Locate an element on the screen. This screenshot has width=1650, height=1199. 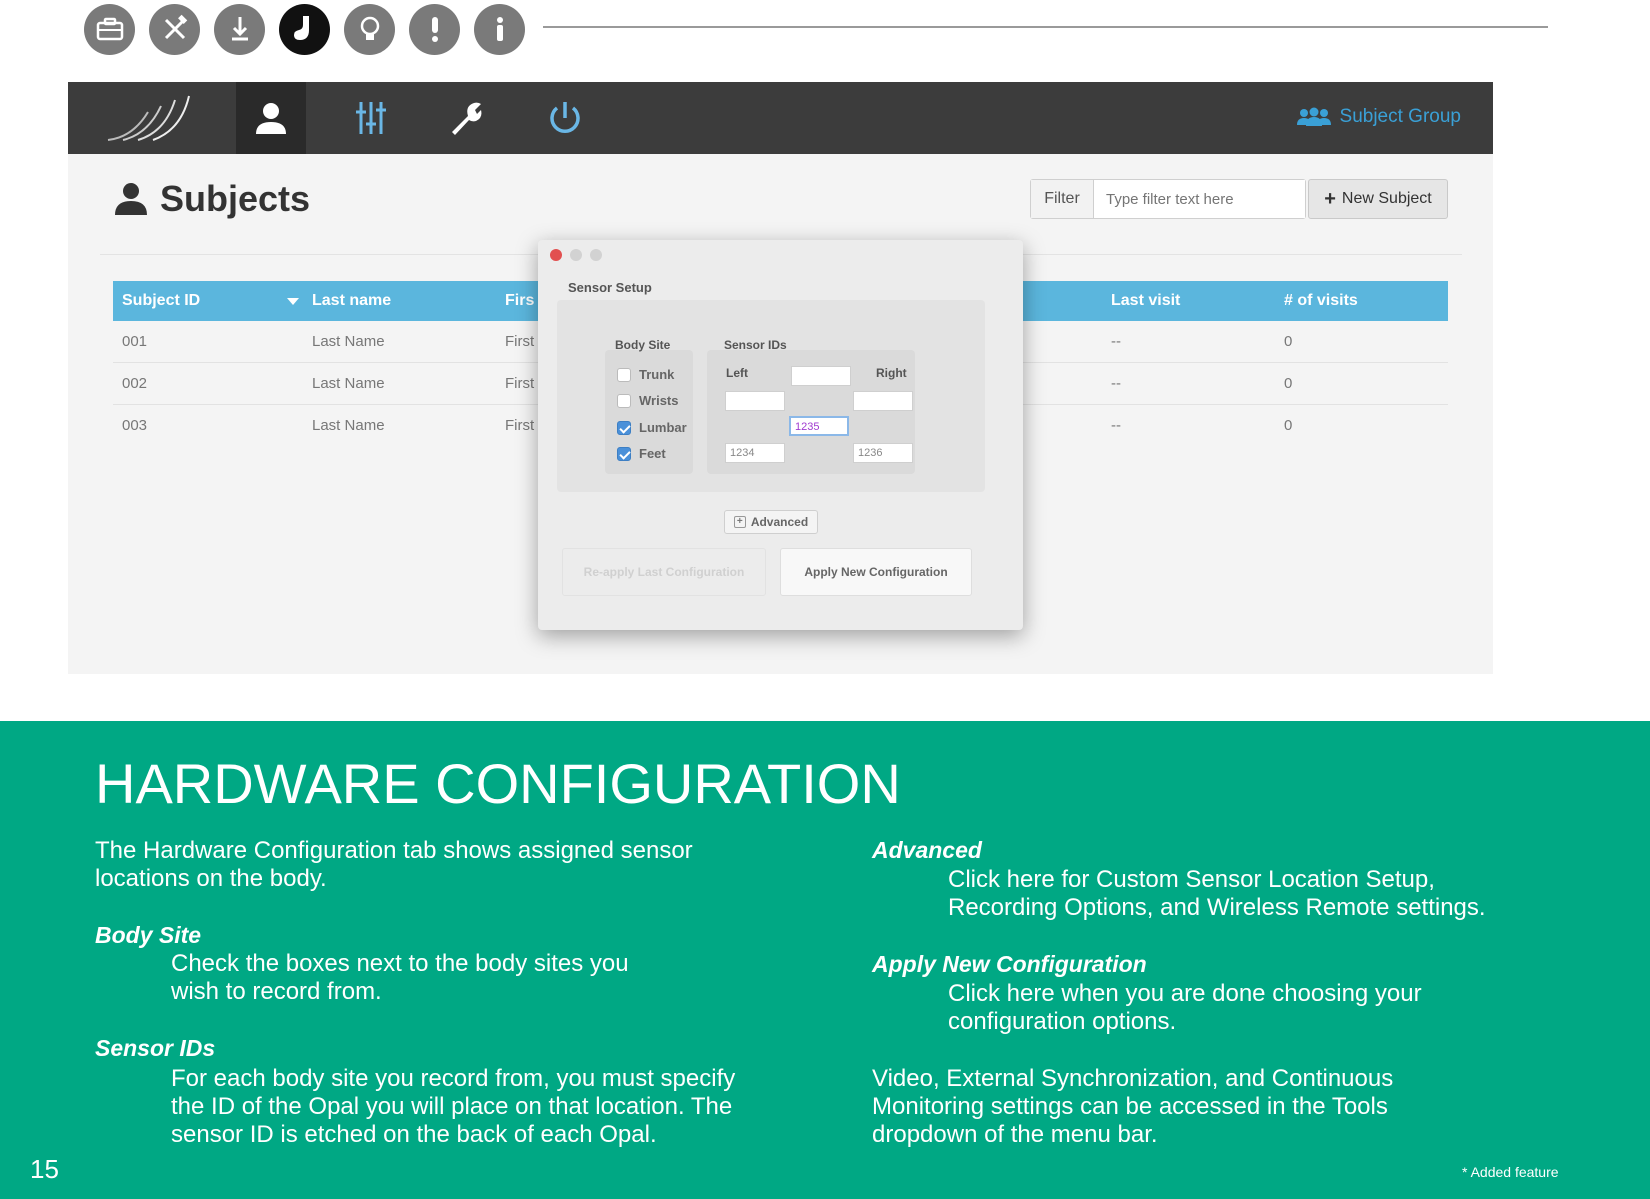
page-title: Subjects is located at coordinates (211, 199).